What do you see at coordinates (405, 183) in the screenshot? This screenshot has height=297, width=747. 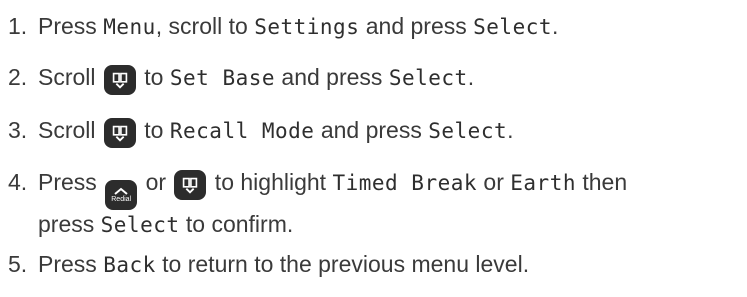 I see `display-term-timed-break: Timed Break` at bounding box center [405, 183].